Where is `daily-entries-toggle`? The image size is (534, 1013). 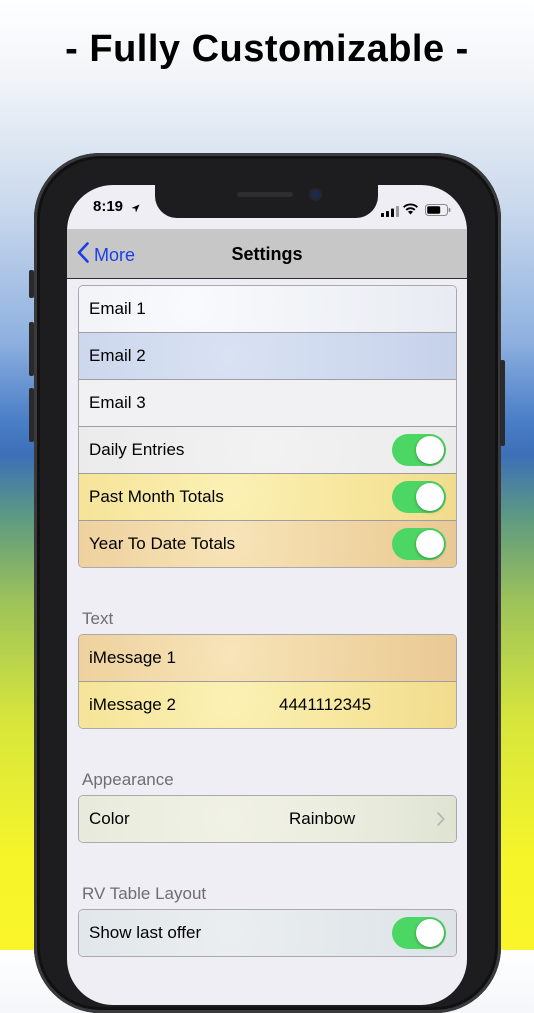 daily-entries-toggle is located at coordinates (419, 450).